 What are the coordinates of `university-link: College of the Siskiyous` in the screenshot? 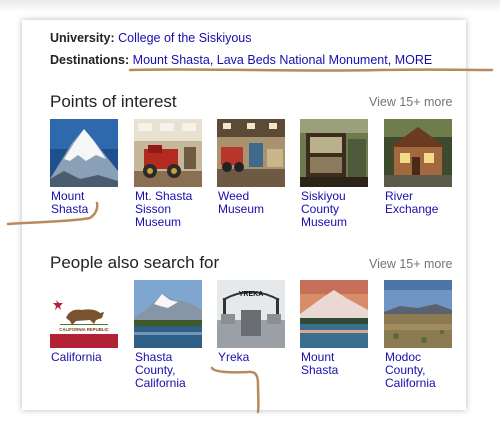 It's located at (184, 38).